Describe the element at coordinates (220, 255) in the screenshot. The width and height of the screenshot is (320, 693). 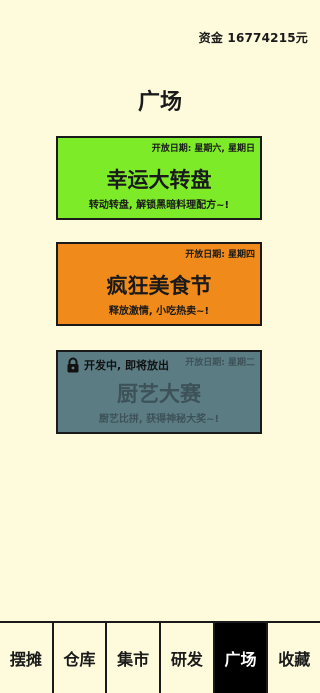
I see `event-schedule: 开放日期: 星期四` at that location.